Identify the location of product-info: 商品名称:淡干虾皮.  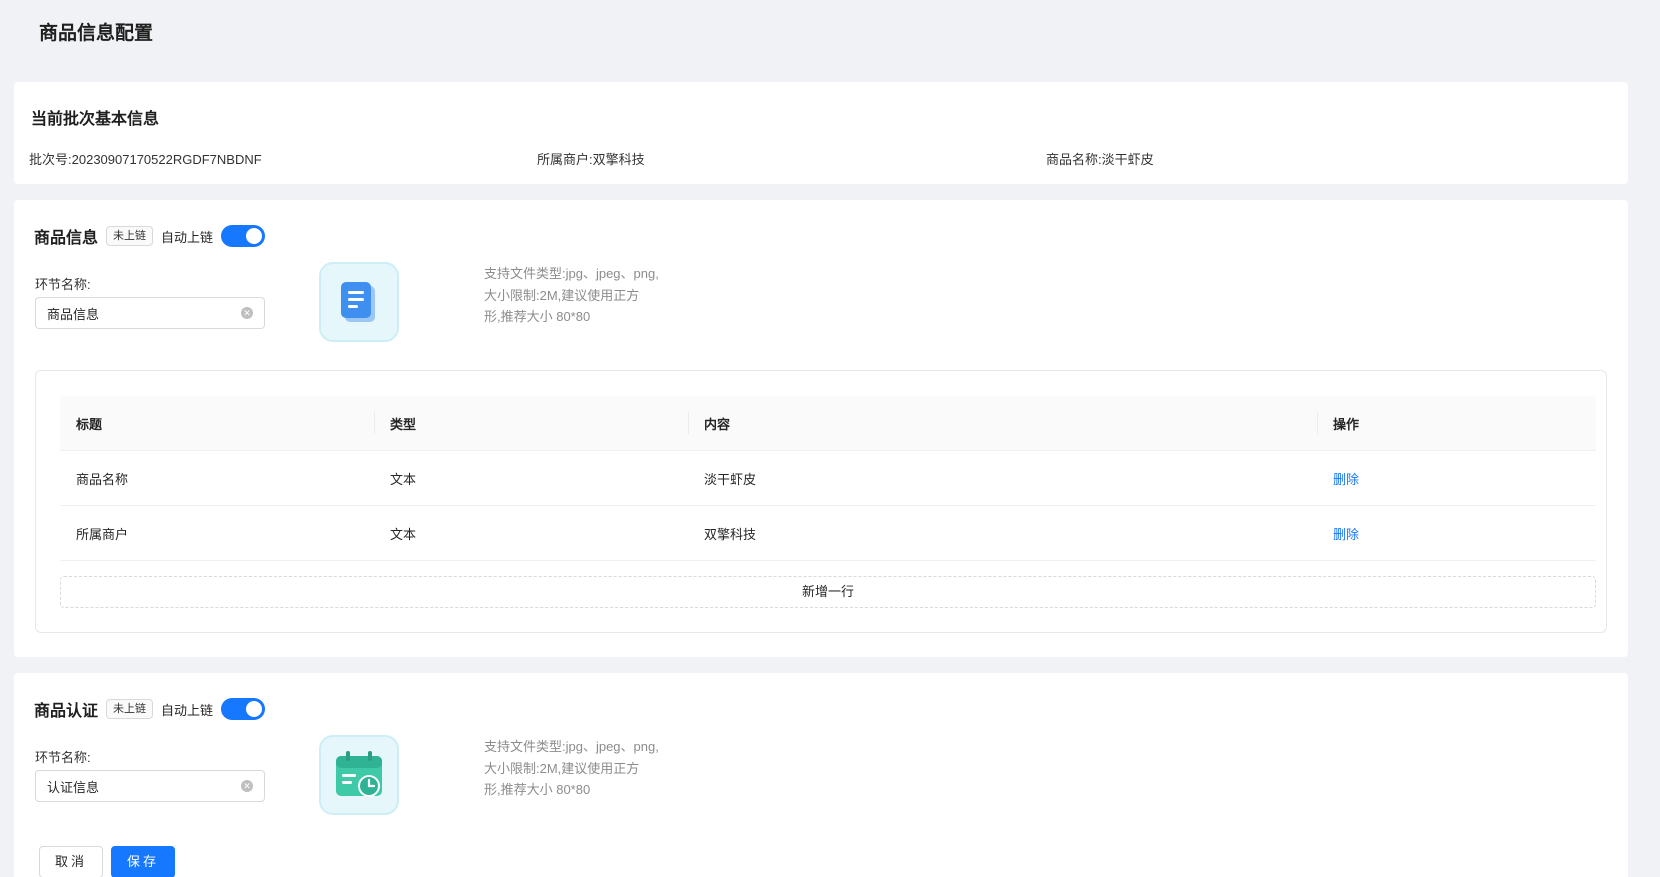
(1100, 158).